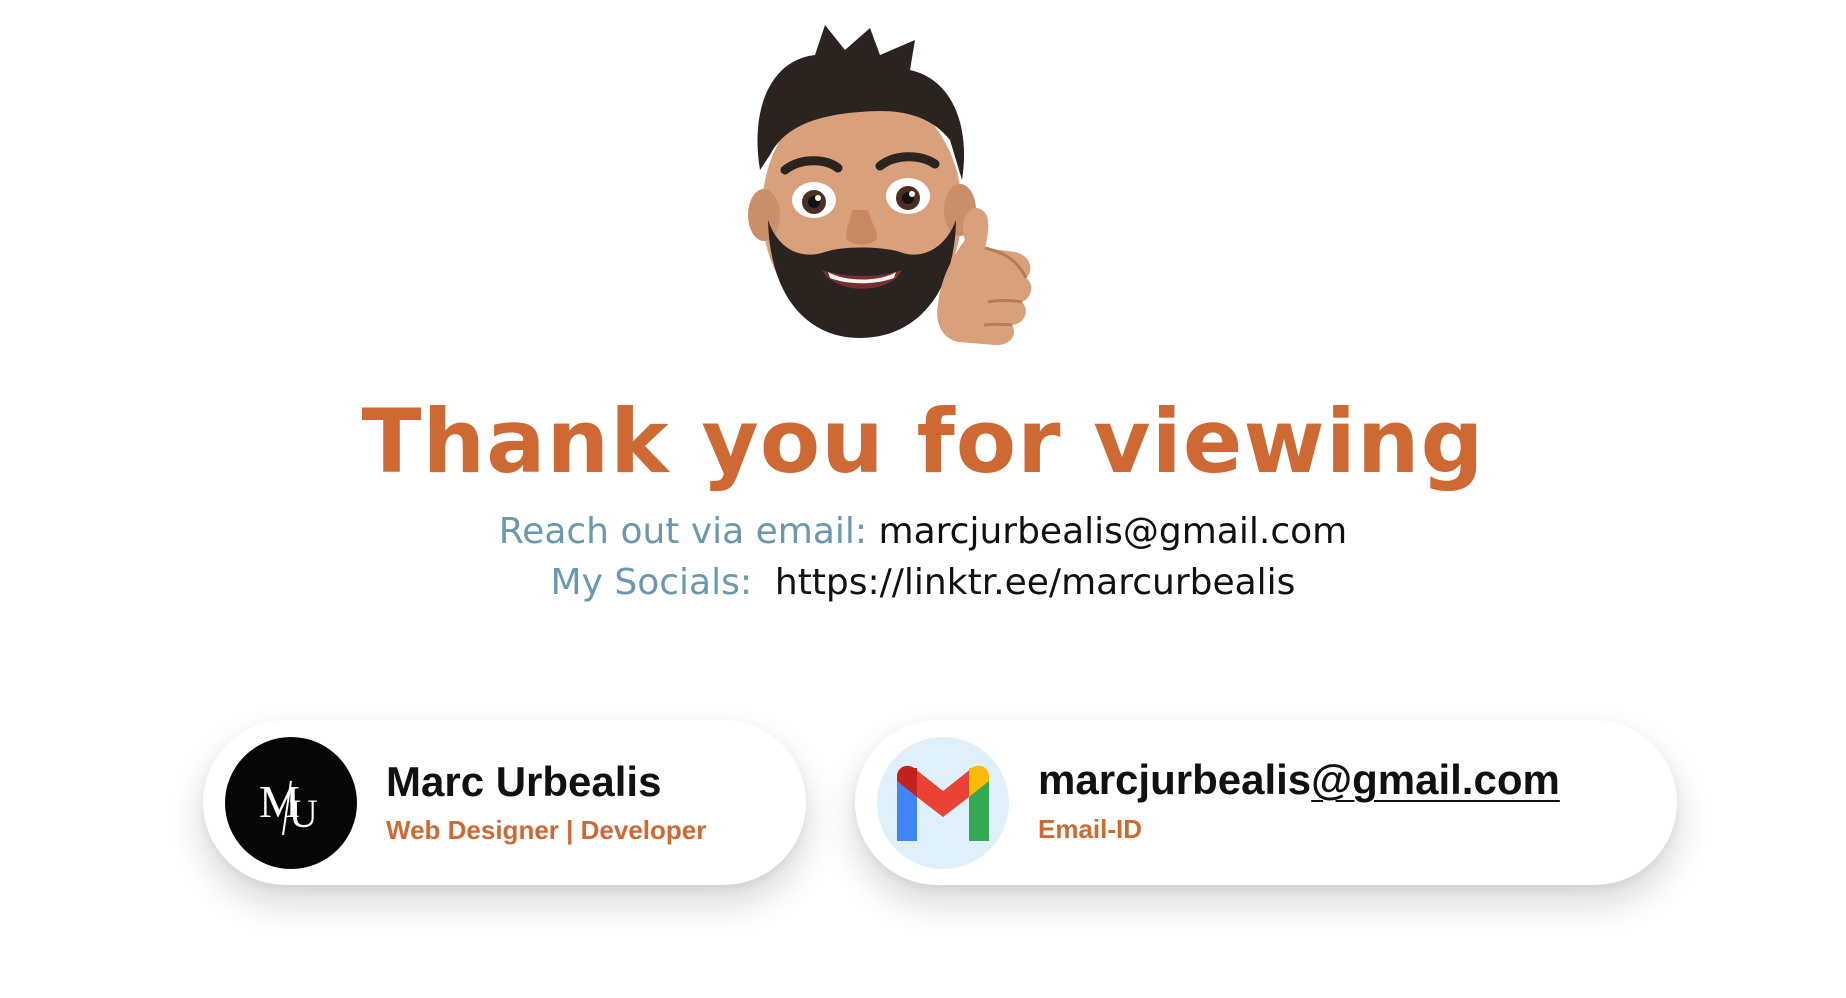  I want to click on profile-role: Web Designer | Developer, so click(546, 830).